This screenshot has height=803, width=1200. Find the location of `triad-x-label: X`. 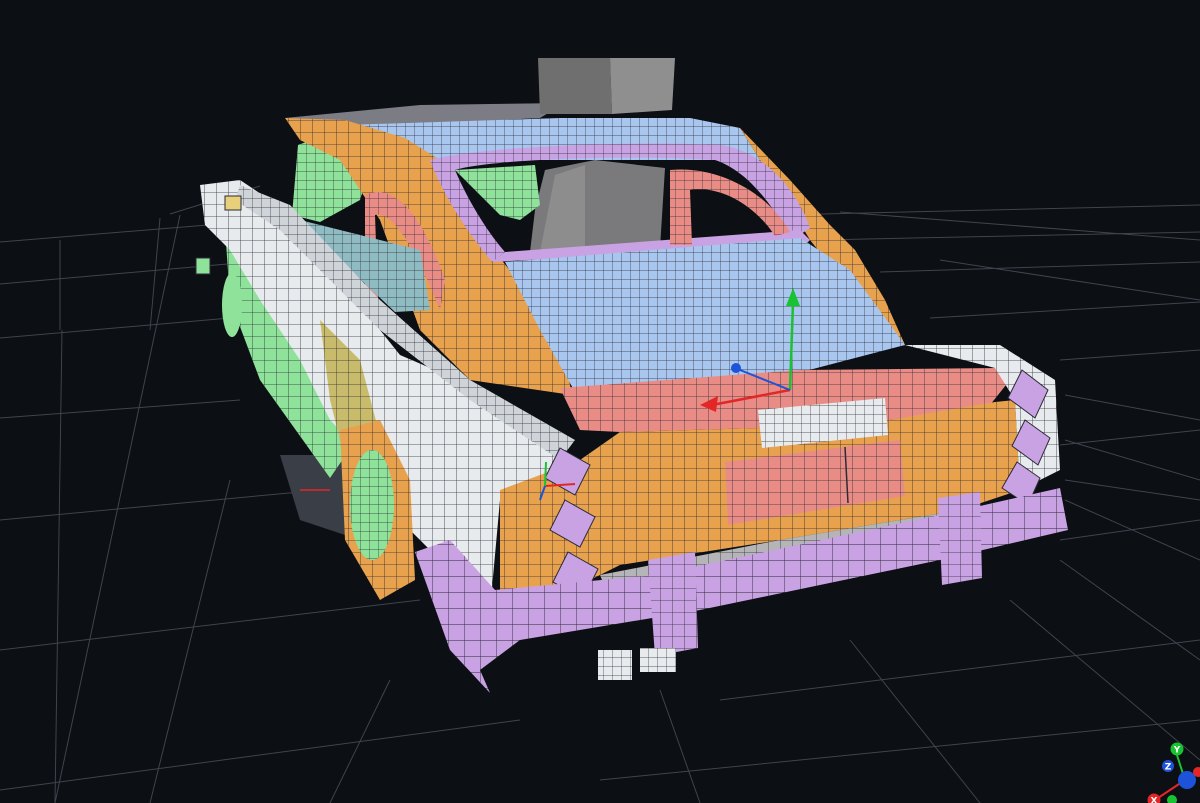

triad-x-label: X is located at coordinates (1154, 800).